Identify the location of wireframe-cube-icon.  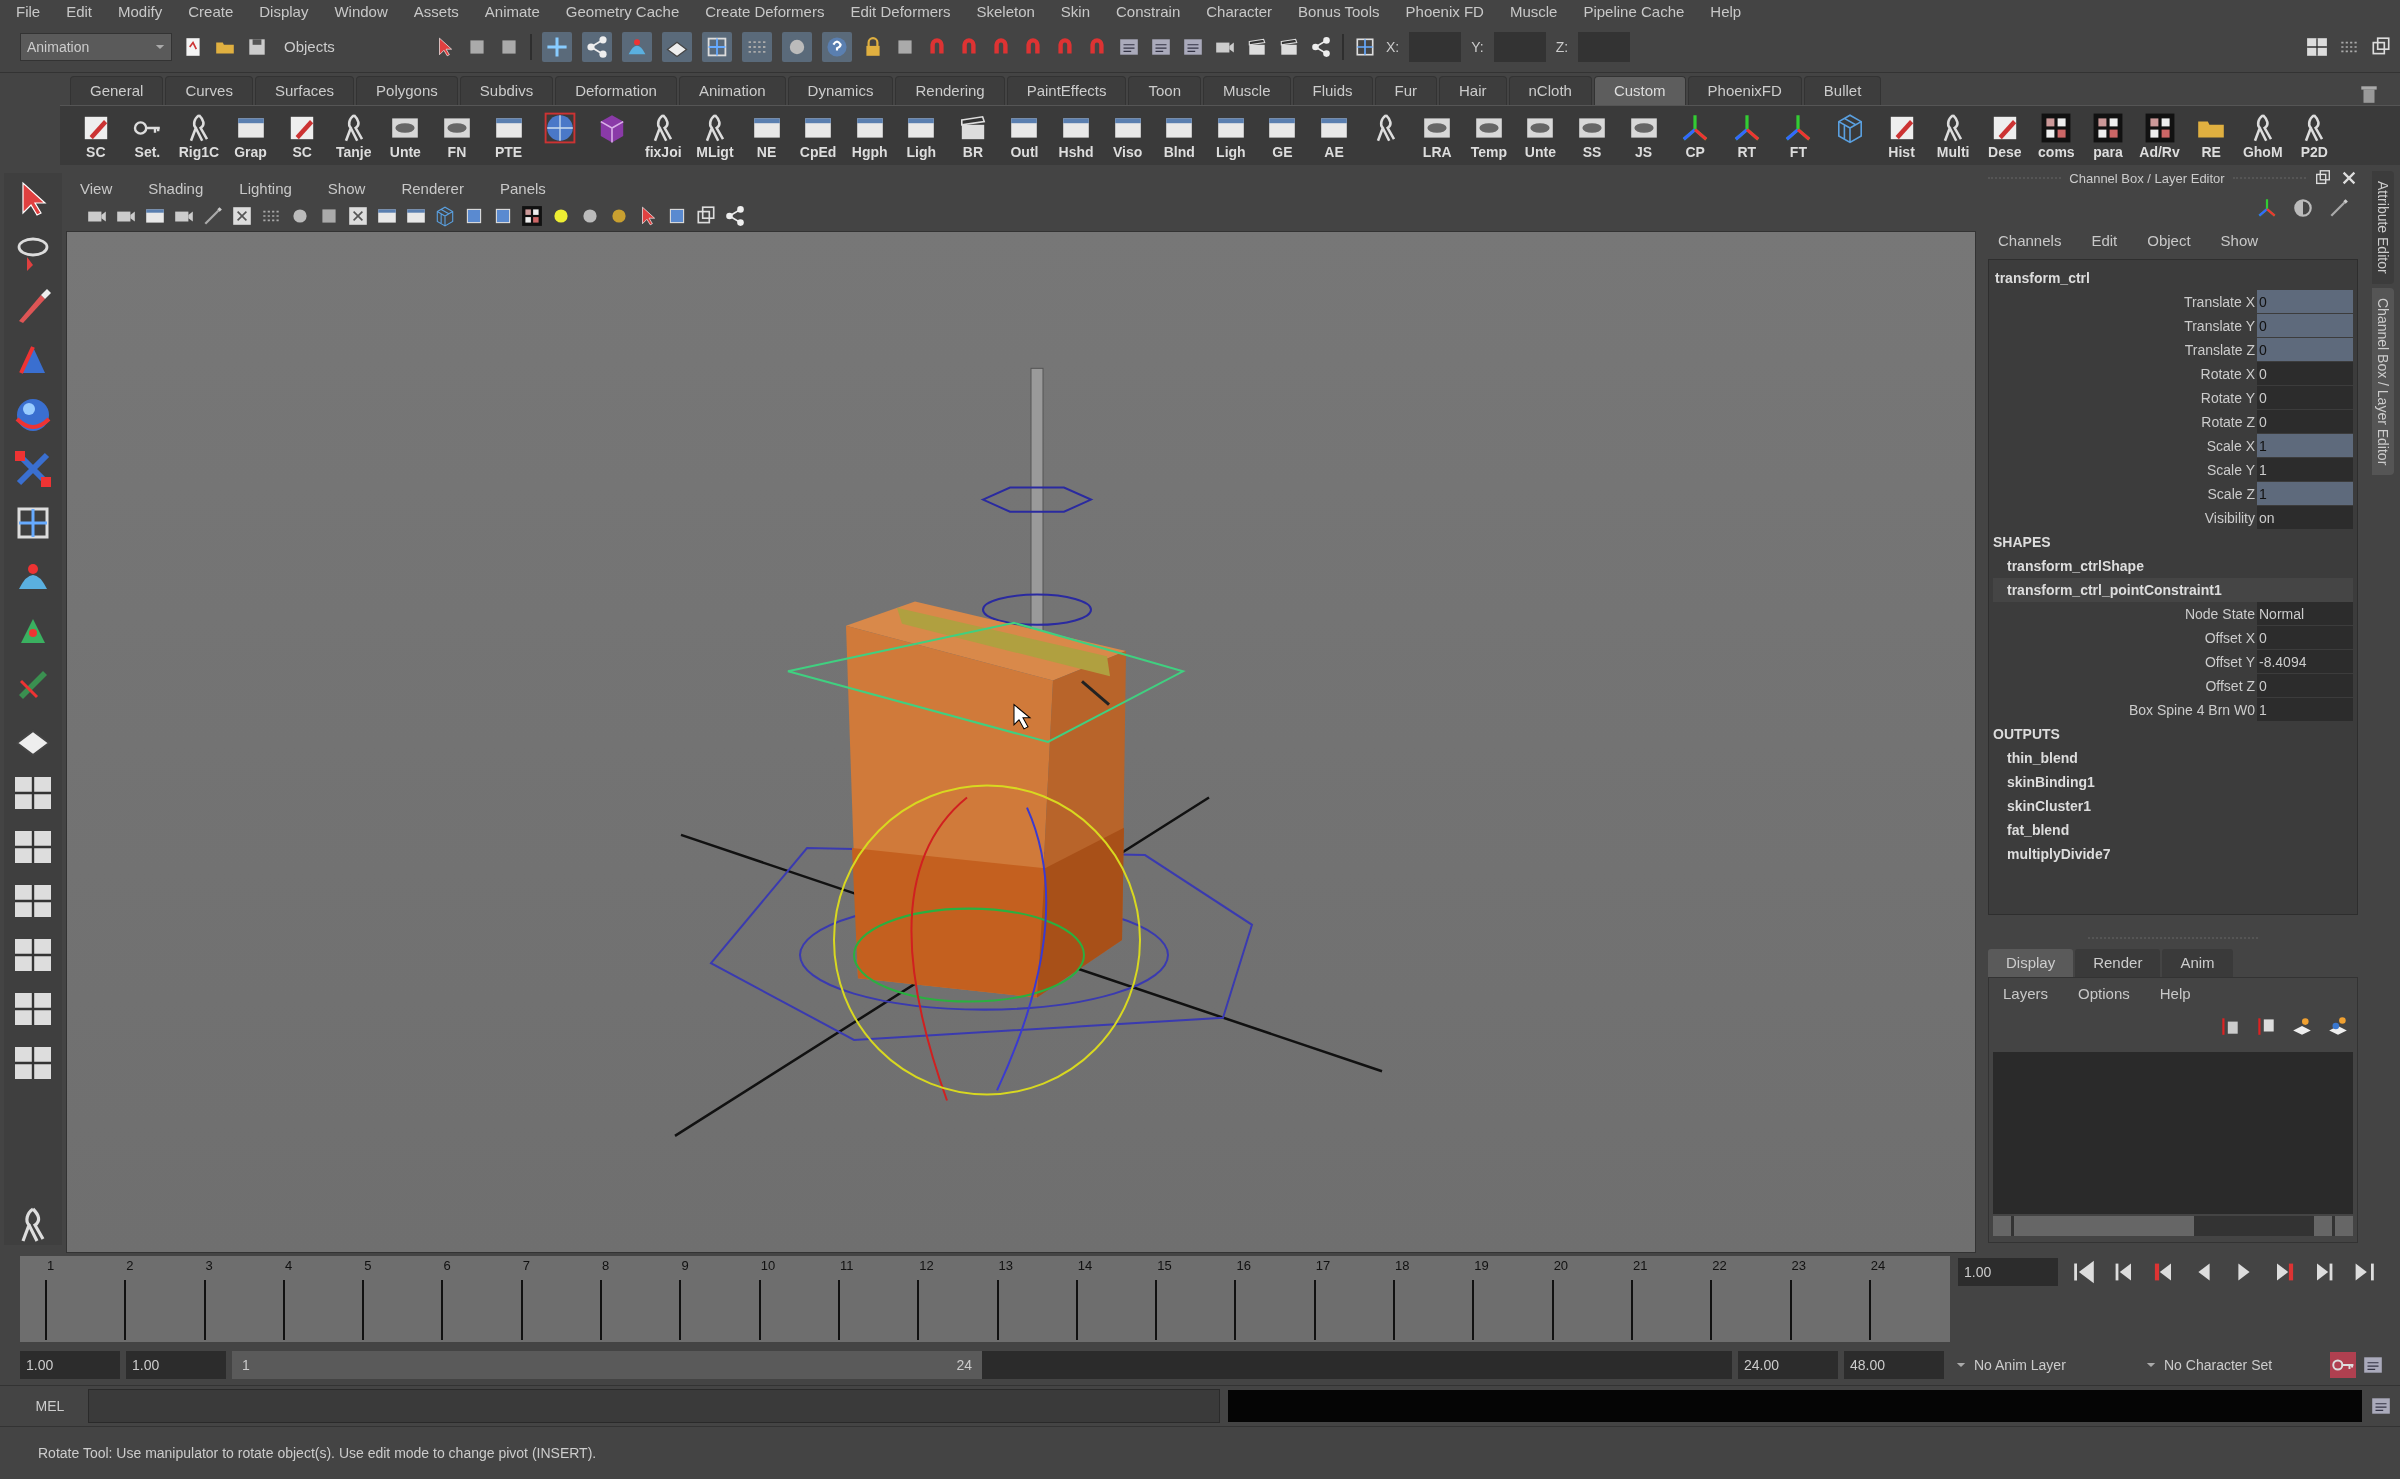
(445, 216).